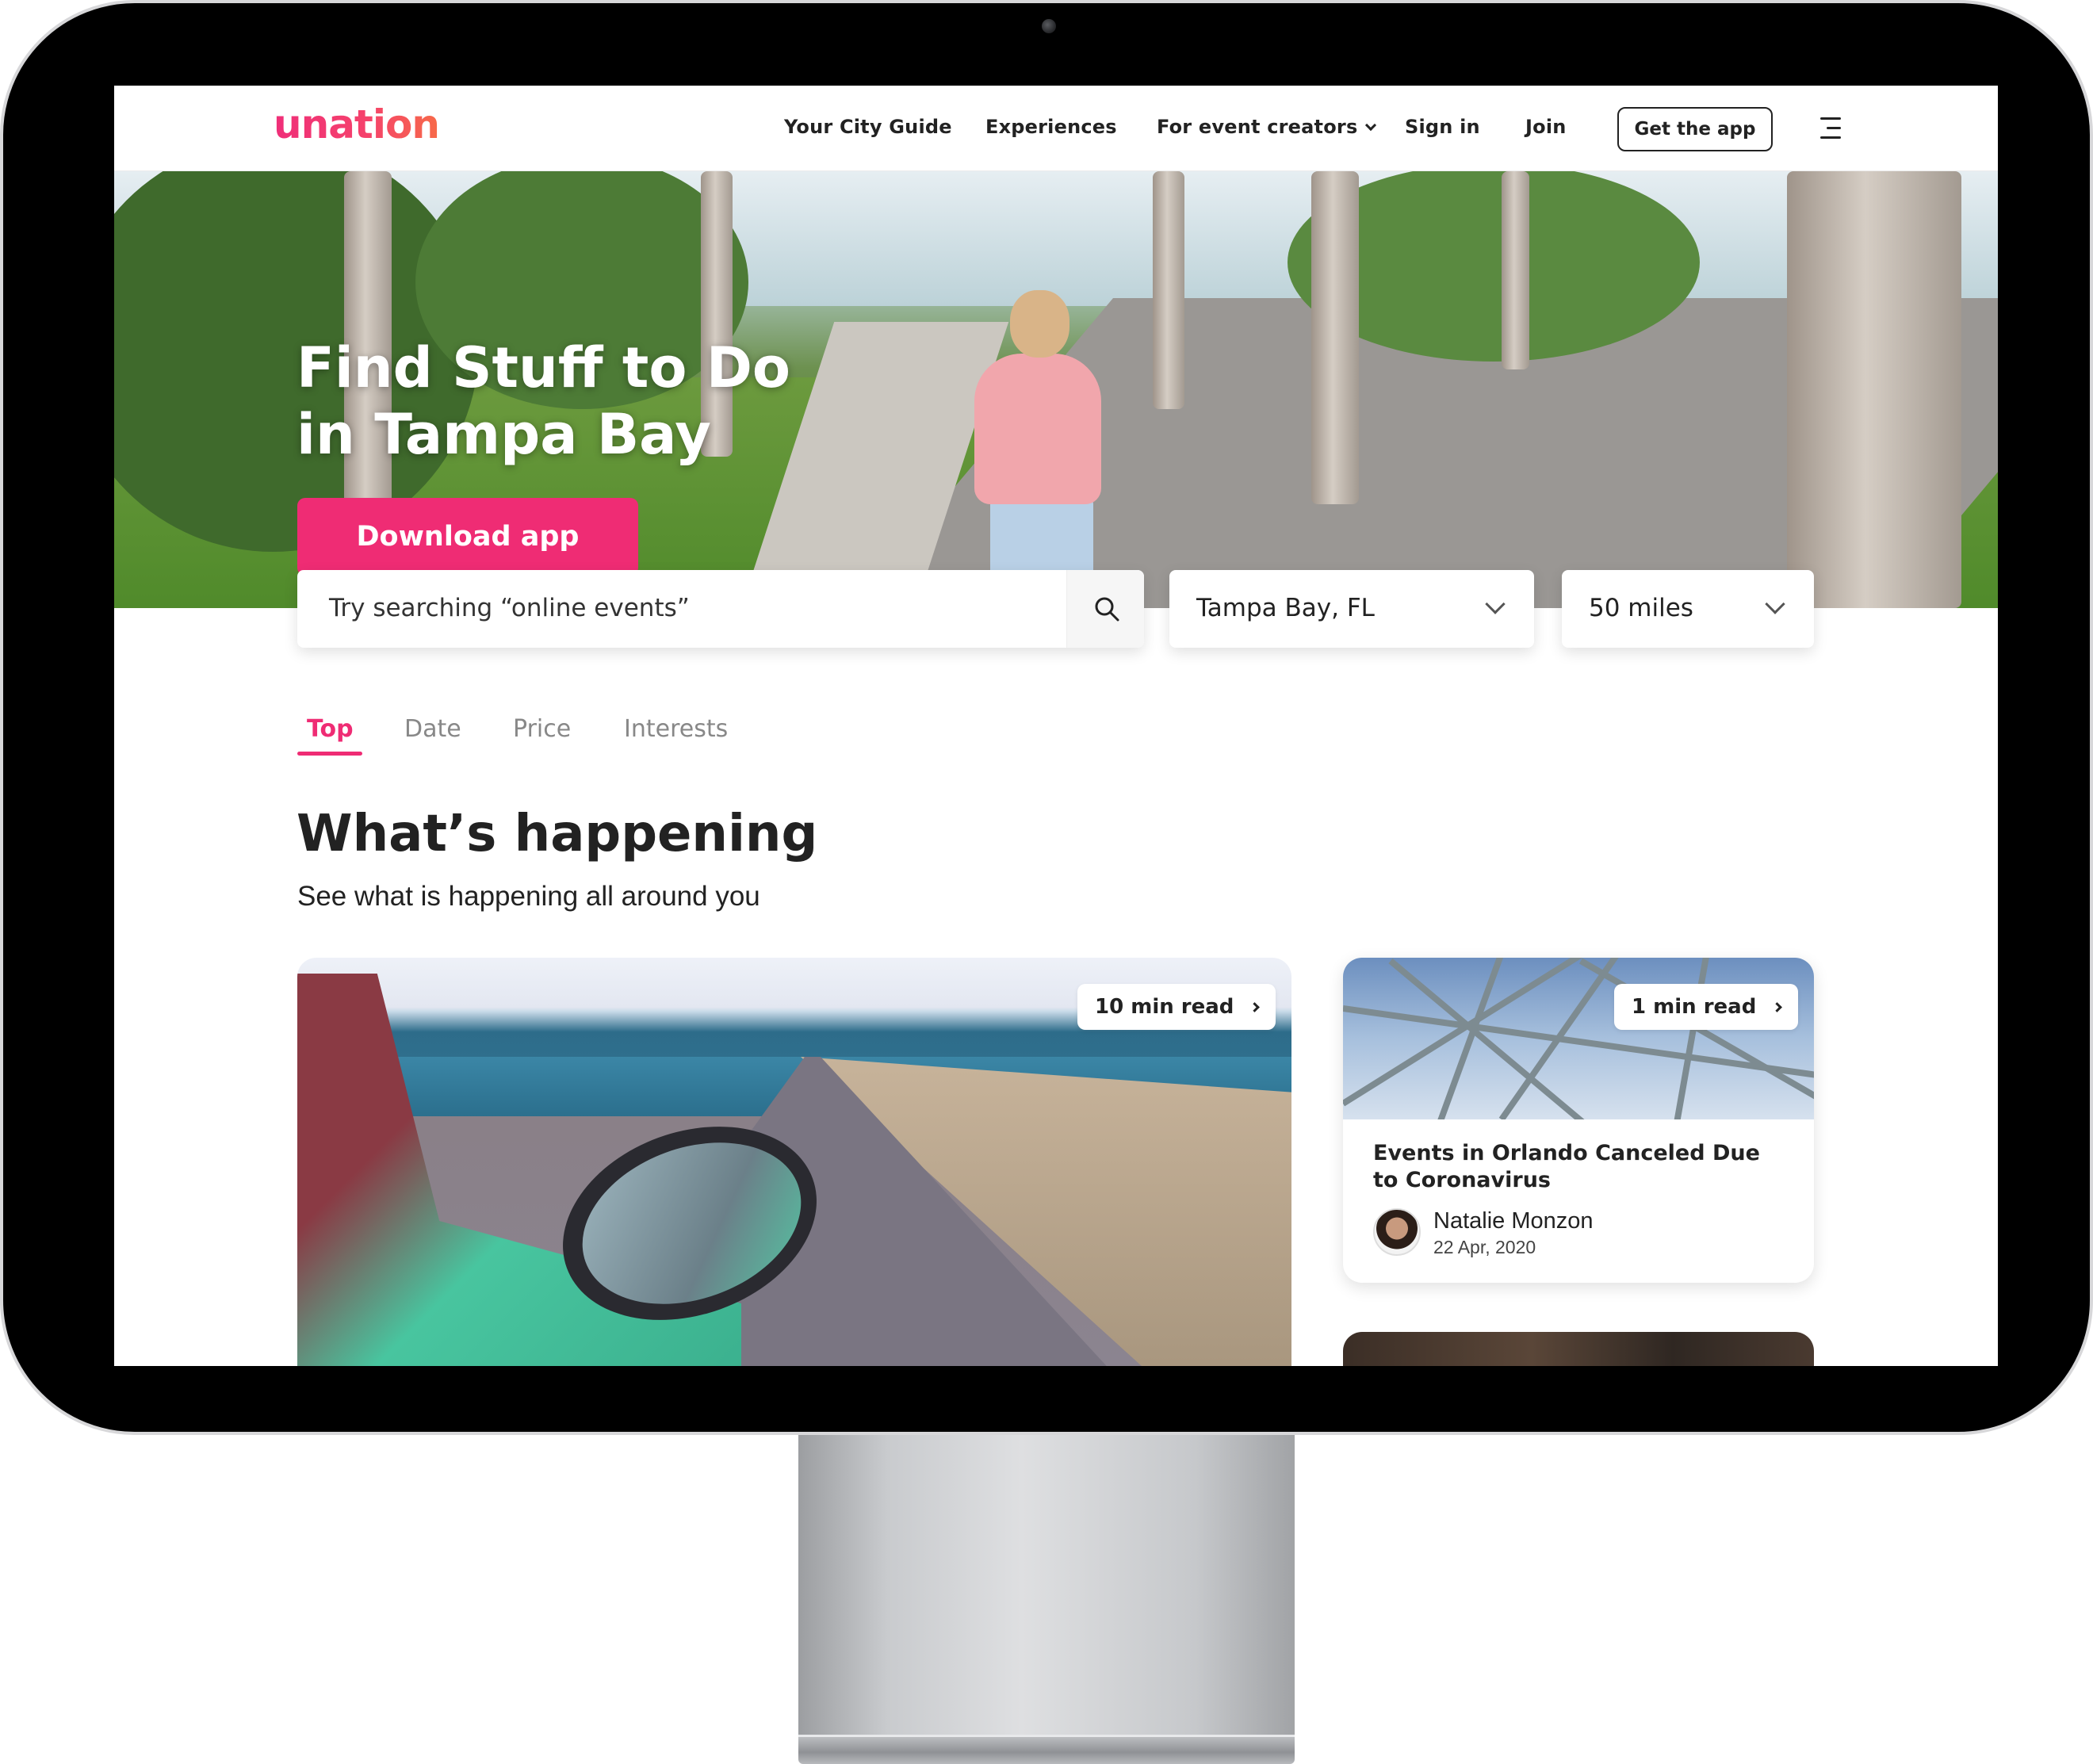 The image size is (2093, 1764). I want to click on ferris-wheel-beam, so click(1696, 1038).